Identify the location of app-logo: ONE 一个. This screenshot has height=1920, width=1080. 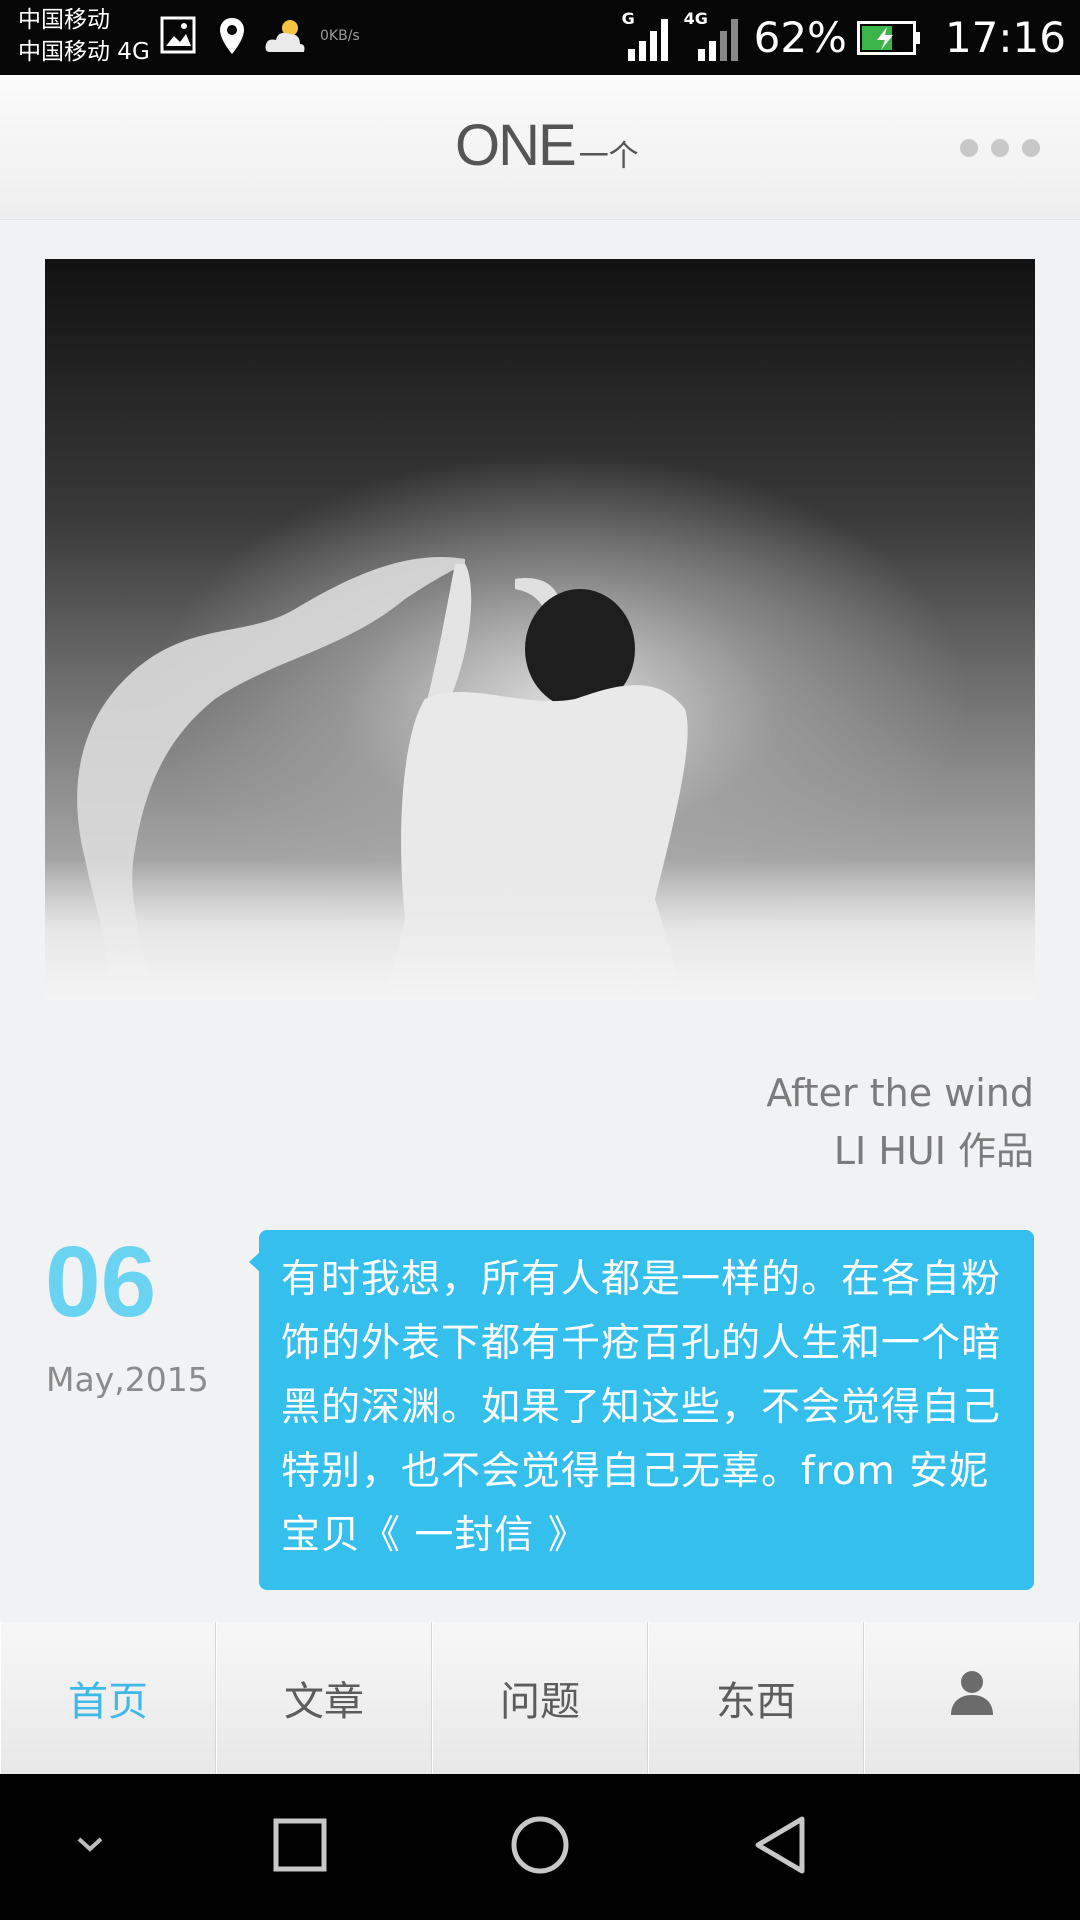
(547, 146).